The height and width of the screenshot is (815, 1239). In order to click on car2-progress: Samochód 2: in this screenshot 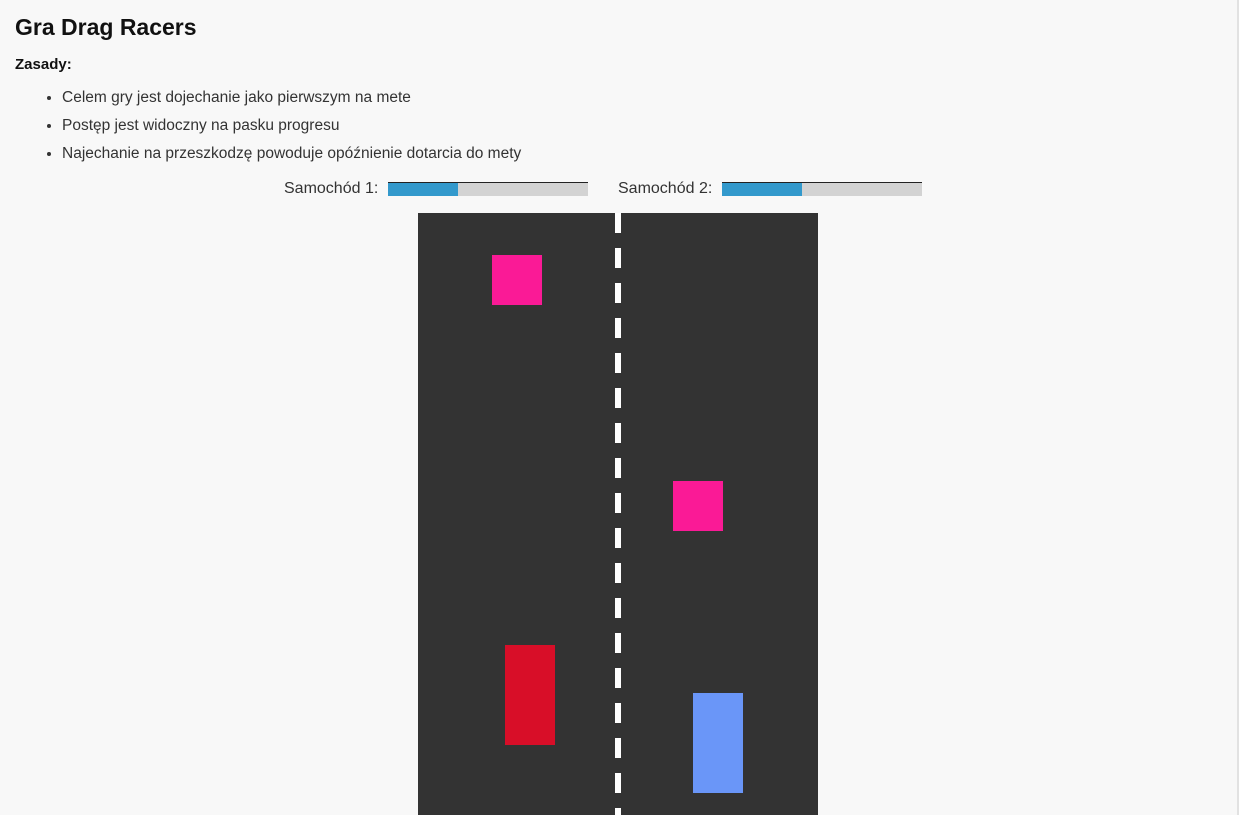, I will do `click(770, 189)`.